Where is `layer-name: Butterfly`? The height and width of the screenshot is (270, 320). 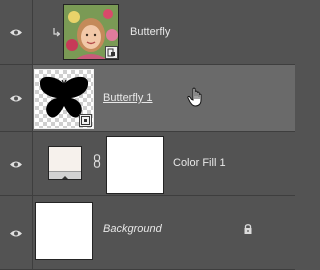 layer-name: Butterfly is located at coordinates (150, 32).